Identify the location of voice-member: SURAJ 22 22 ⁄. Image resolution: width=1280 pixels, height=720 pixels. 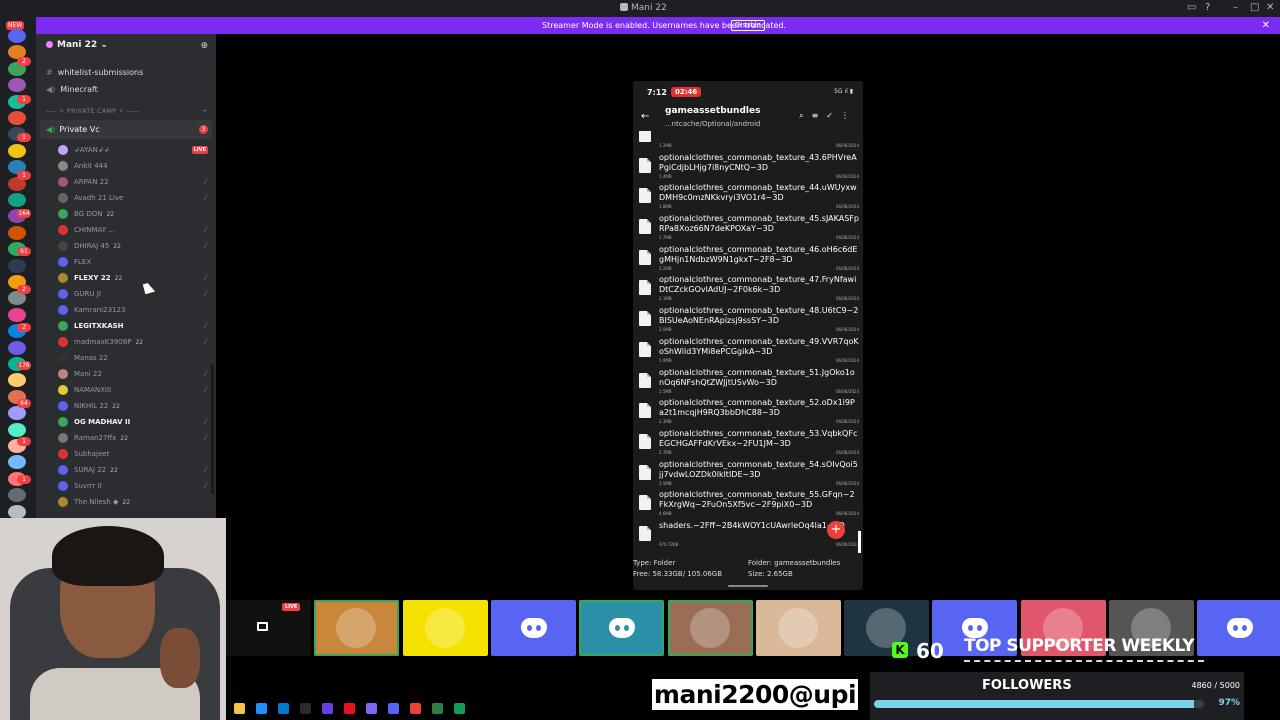
(126, 470).